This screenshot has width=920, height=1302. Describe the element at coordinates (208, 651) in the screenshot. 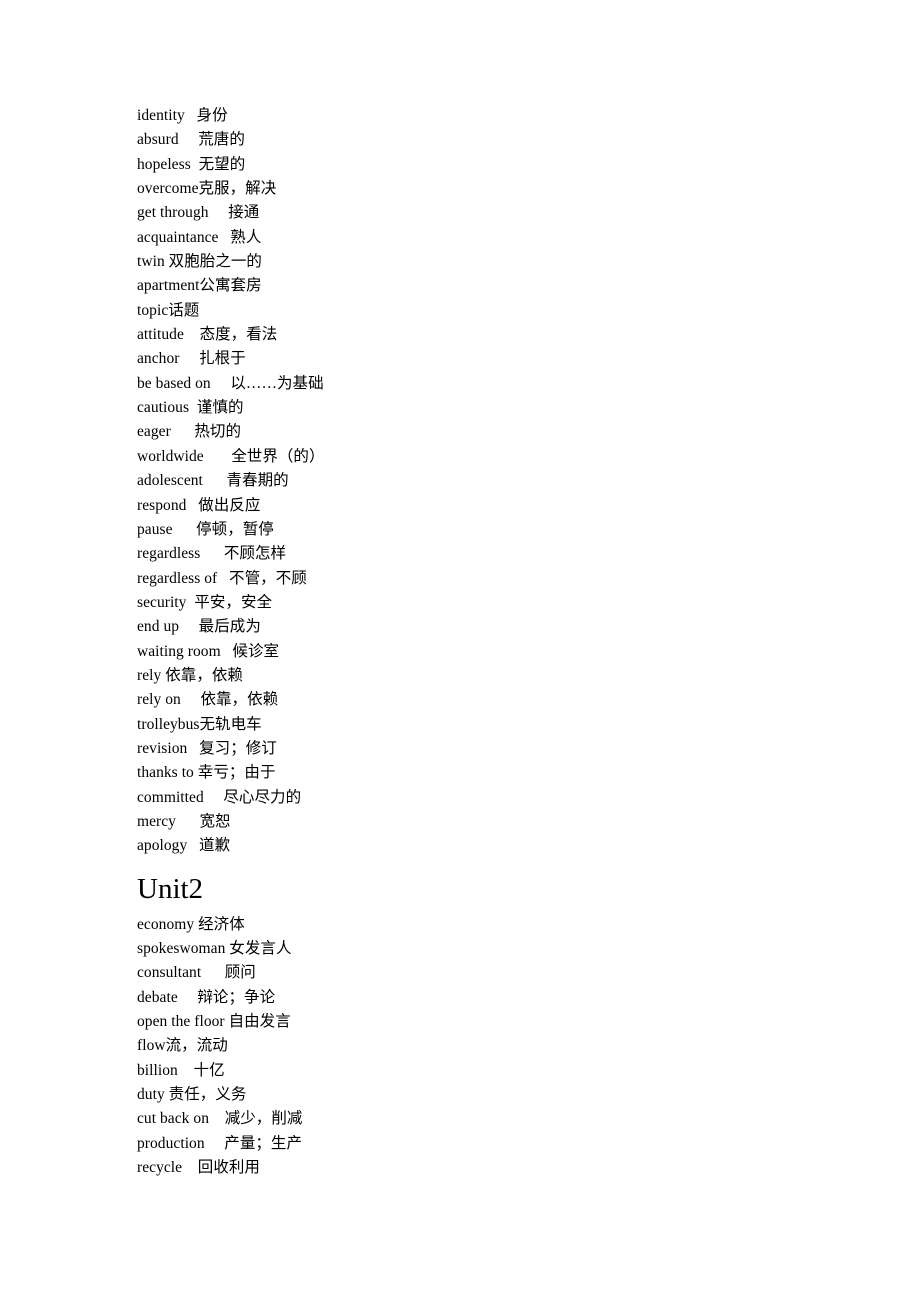

I see `vocabulary-entry: waiting room 候诊室` at that location.